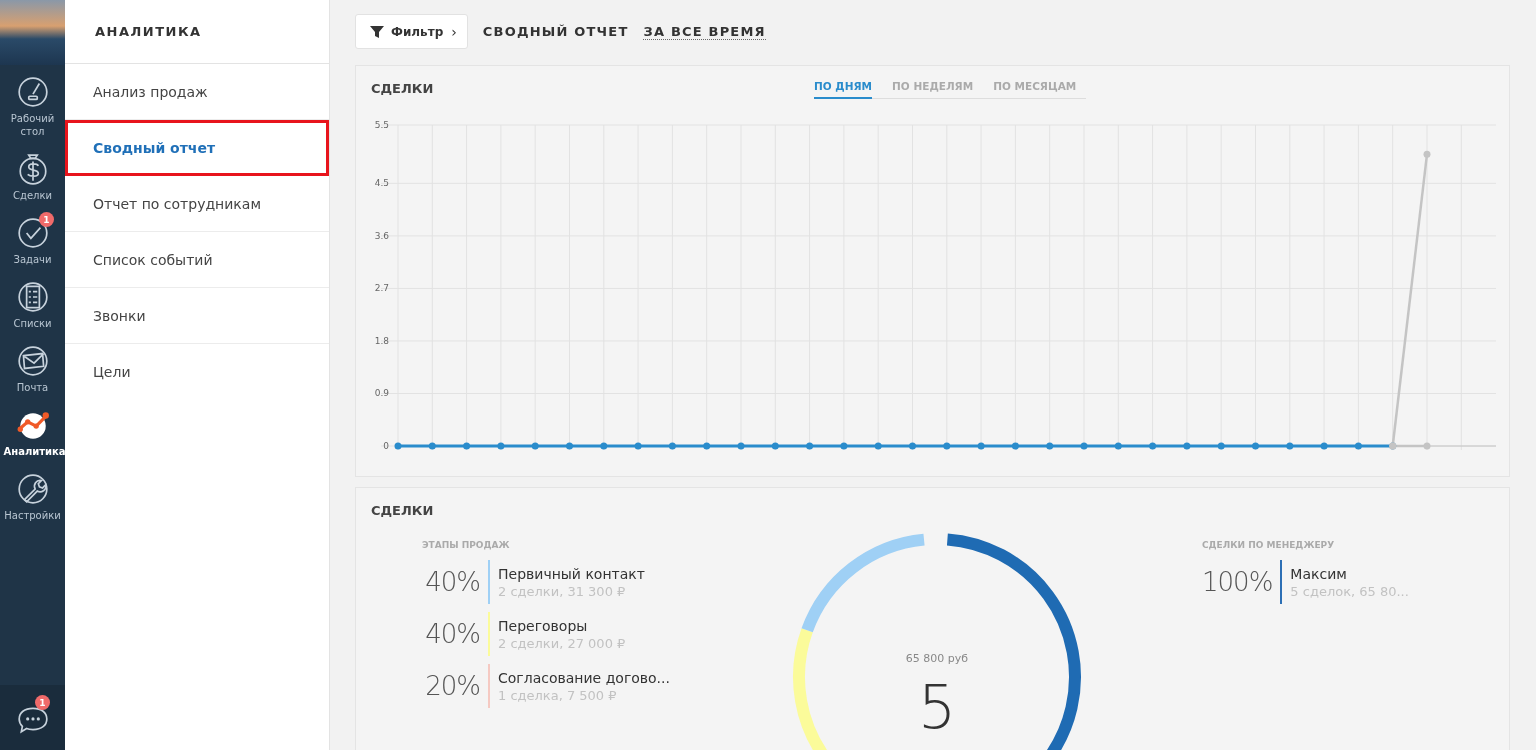 The width and height of the screenshot is (1536, 750). Describe the element at coordinates (197, 32) in the screenshot. I see `section-title: АНАЛИТИКА` at that location.